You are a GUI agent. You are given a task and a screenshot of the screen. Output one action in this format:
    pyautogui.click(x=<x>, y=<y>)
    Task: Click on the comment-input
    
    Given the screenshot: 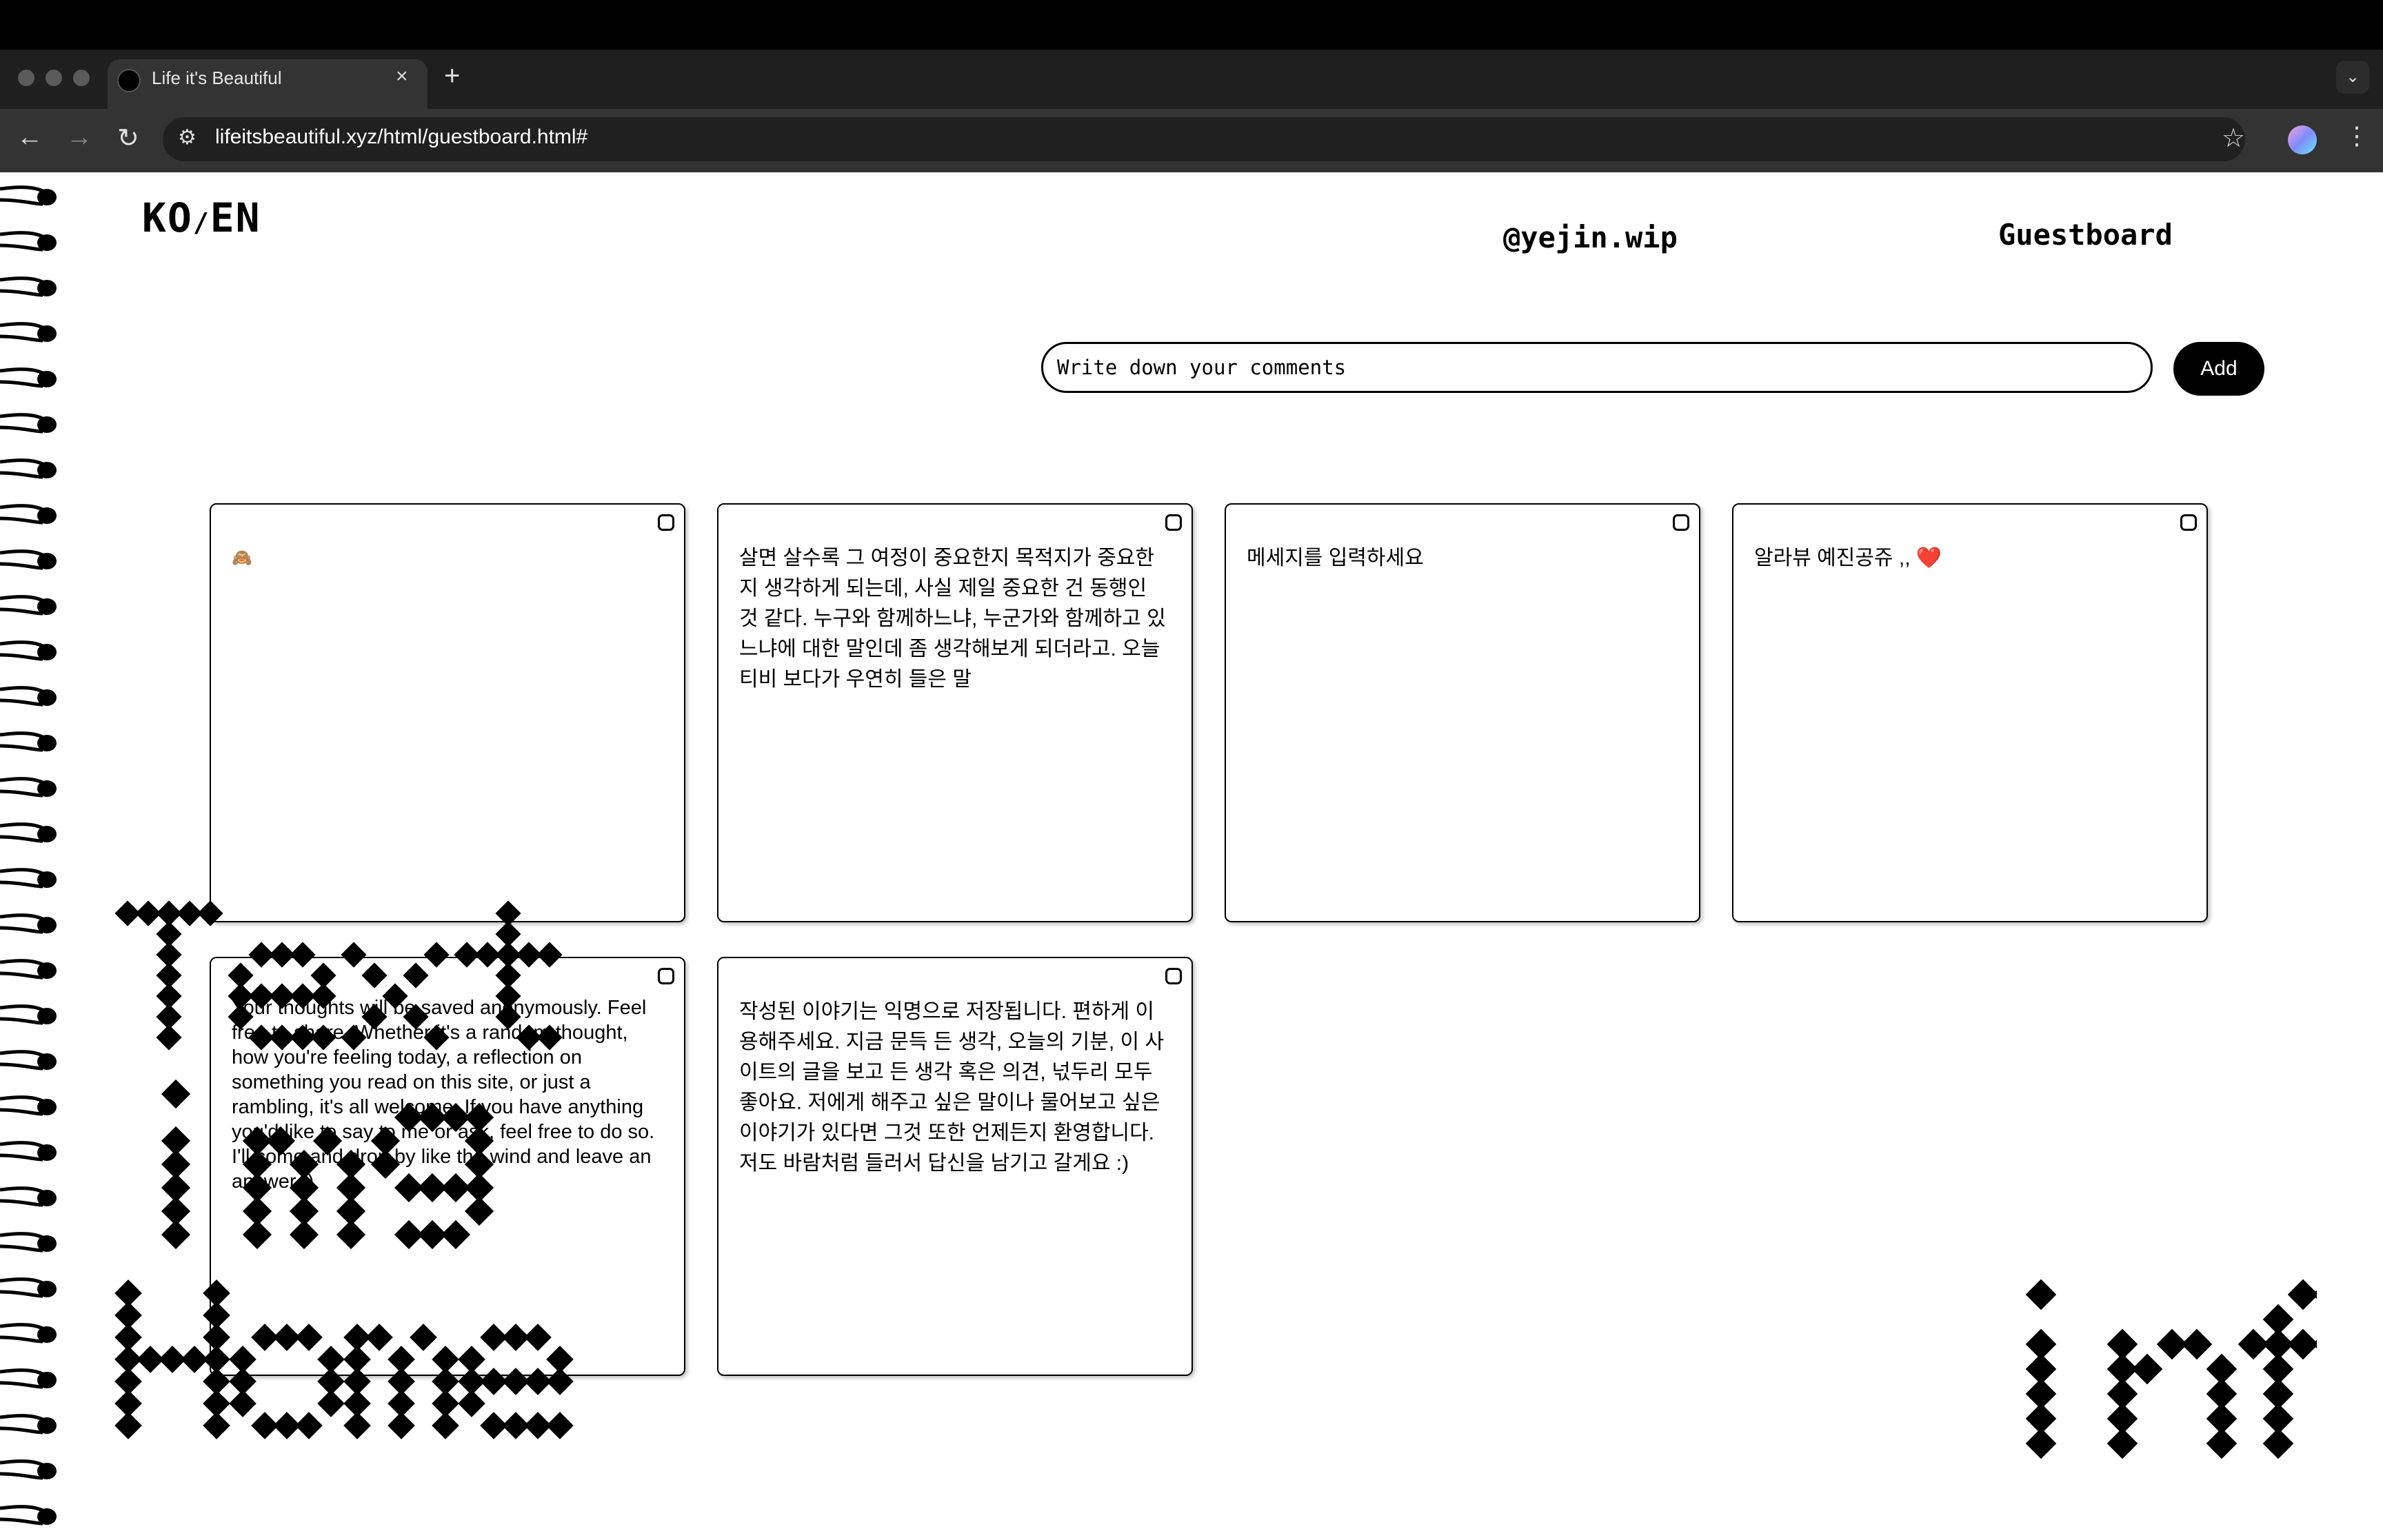 What is the action you would take?
    pyautogui.click(x=1597, y=368)
    